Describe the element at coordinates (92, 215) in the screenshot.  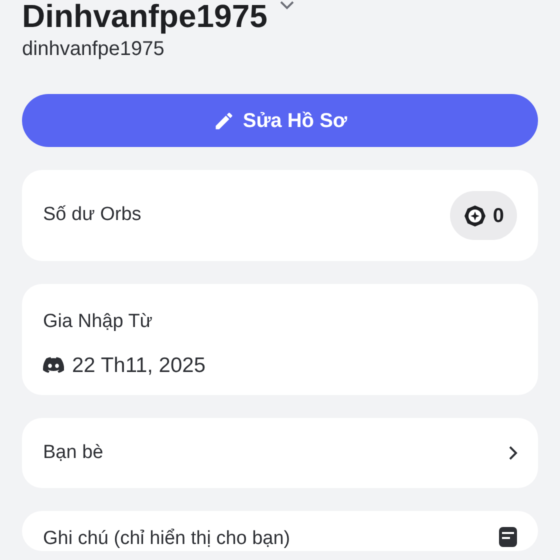
I see `card-label: Số dư Orbs` at that location.